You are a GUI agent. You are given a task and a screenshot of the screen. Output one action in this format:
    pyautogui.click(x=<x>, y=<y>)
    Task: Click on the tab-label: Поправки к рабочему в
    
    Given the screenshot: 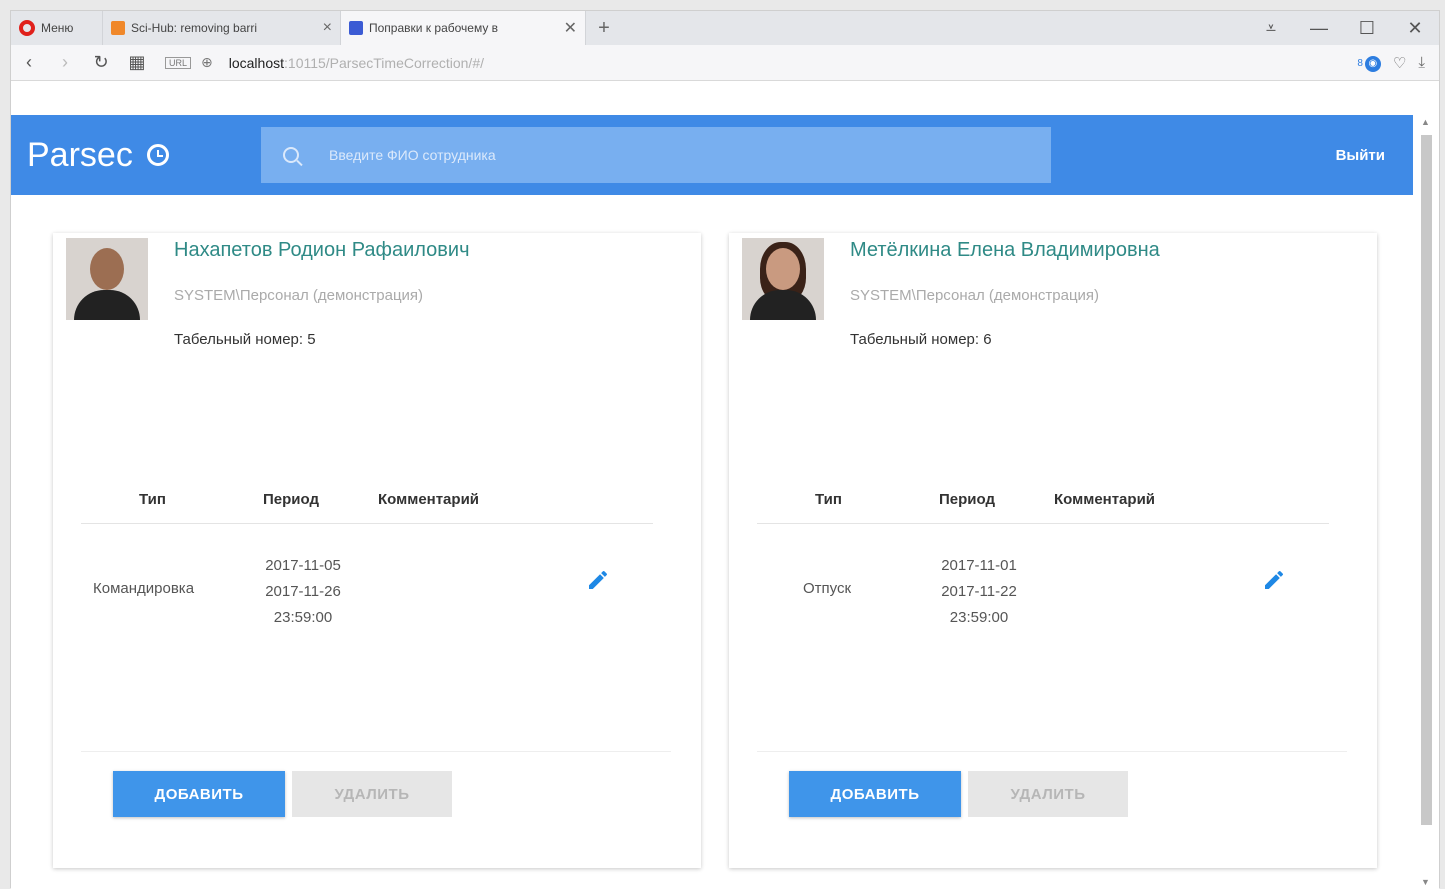 What is the action you would take?
    pyautogui.click(x=434, y=28)
    